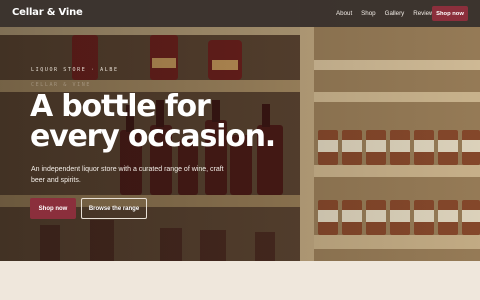 This screenshot has width=480, height=300. What do you see at coordinates (368, 13) in the screenshot?
I see `nav-link-shop: Shop` at bounding box center [368, 13].